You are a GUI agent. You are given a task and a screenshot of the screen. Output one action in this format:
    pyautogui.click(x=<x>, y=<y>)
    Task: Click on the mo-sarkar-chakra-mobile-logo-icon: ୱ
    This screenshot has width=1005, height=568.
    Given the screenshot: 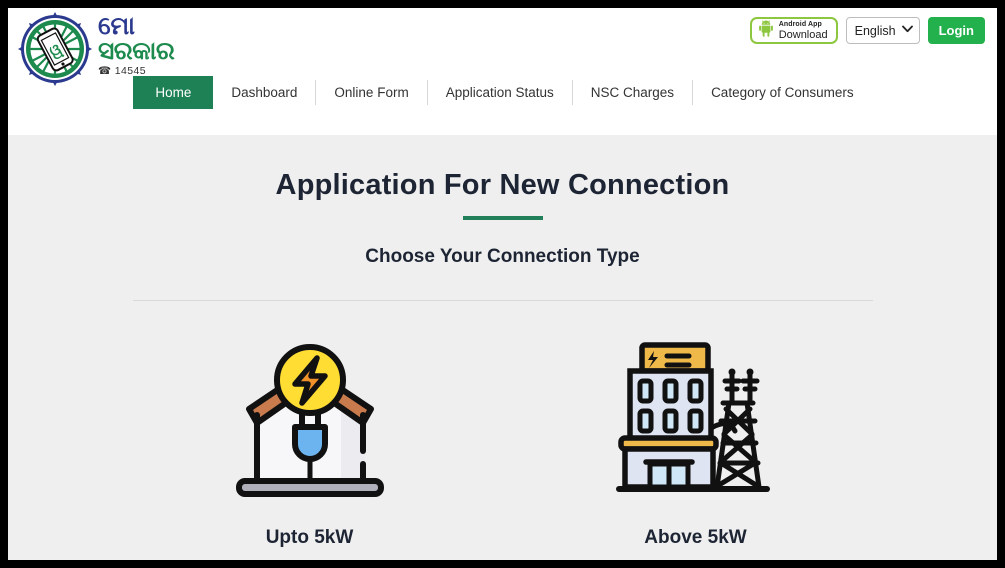 What is the action you would take?
    pyautogui.click(x=55, y=49)
    